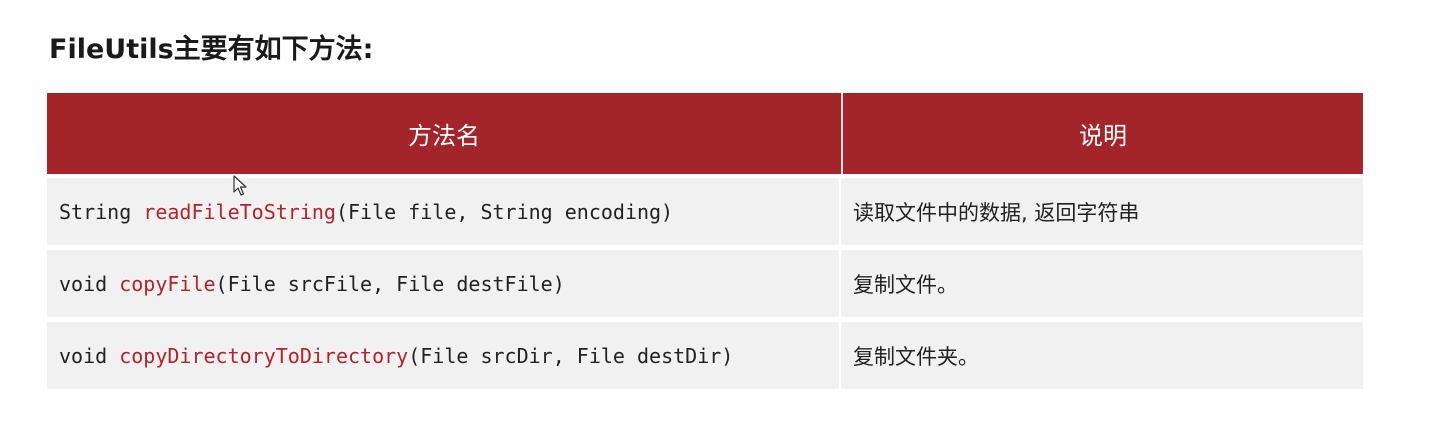 The height and width of the screenshot is (430, 1438). What do you see at coordinates (101, 211) in the screenshot?
I see `return-type: String` at bounding box center [101, 211].